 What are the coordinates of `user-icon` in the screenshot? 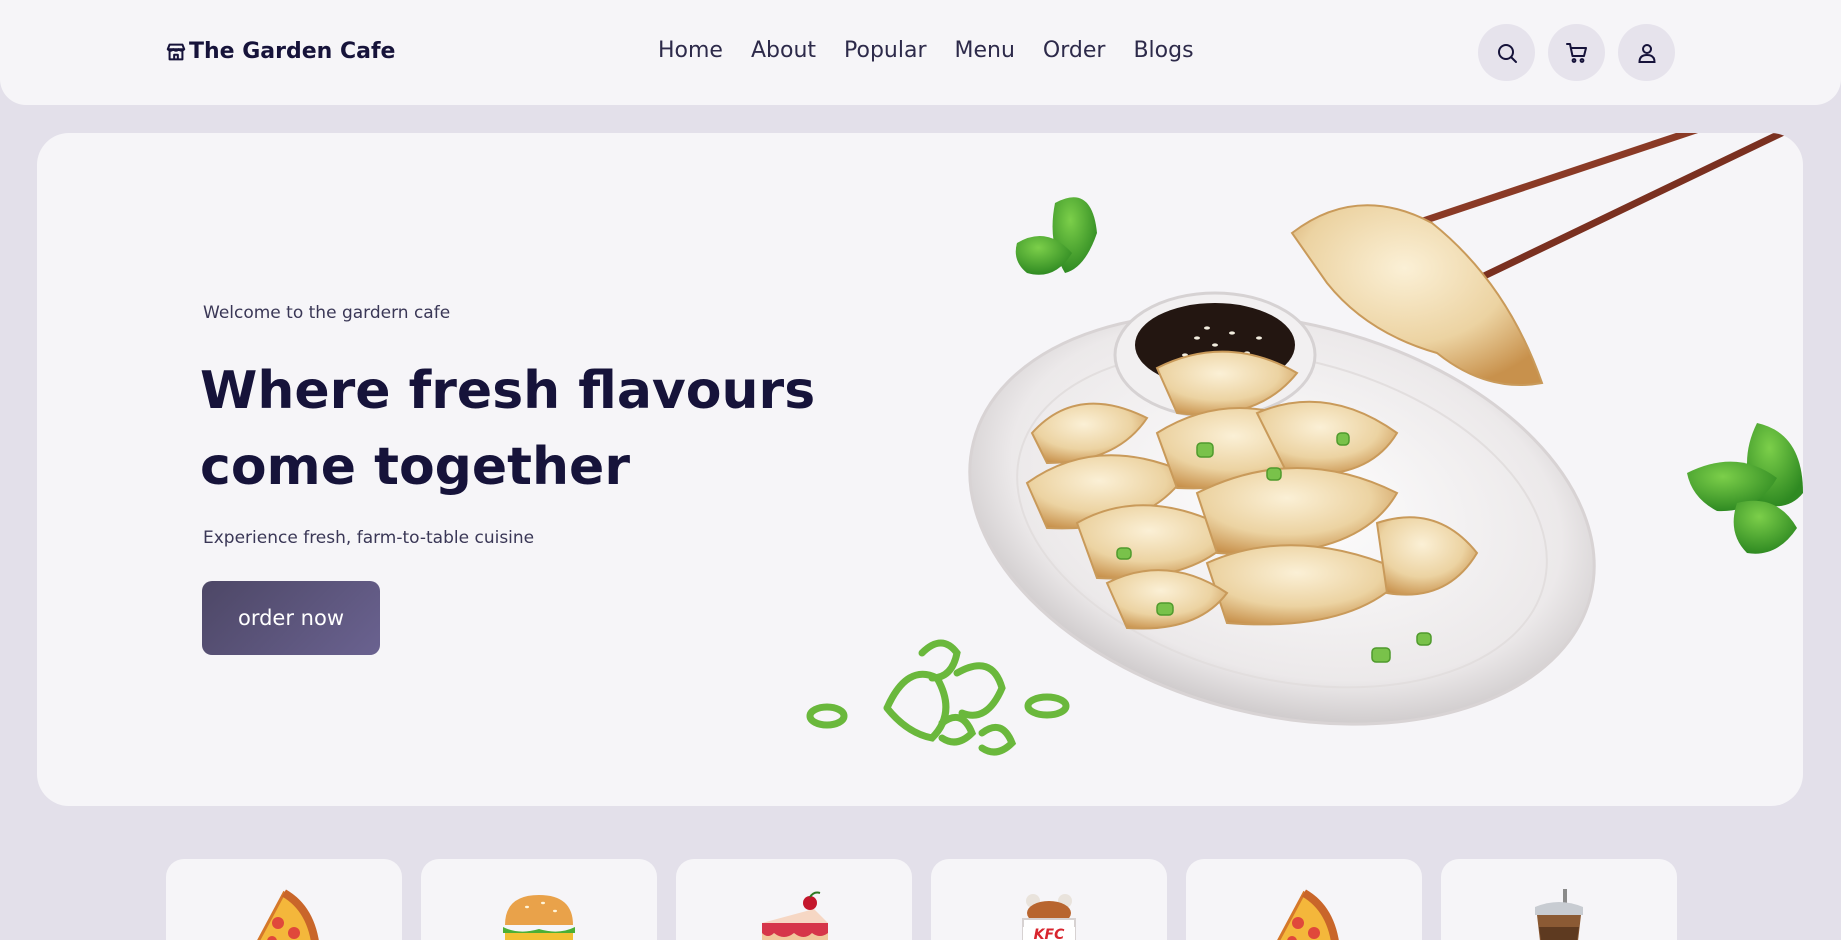 It's located at (1646, 53).